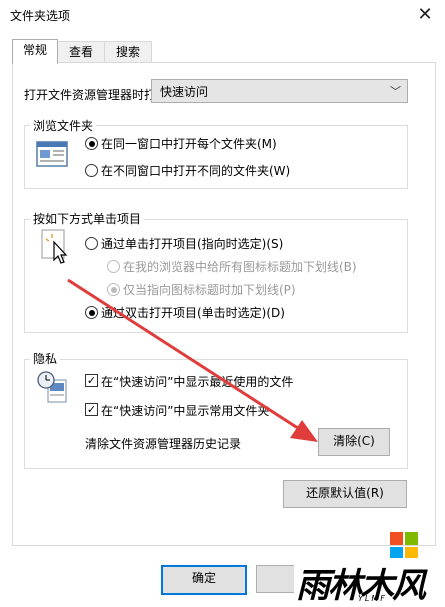 Image resolution: width=445 pixels, height=607 pixels. What do you see at coordinates (369, 582) in the screenshot?
I see `watermark-logo: 雨林木风 YLMF` at bounding box center [369, 582].